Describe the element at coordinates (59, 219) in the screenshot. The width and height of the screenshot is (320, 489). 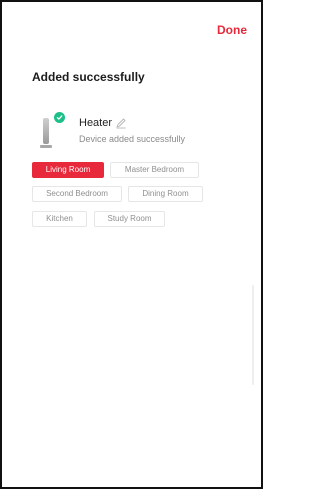
I see `room-chip-kitchen: Kitchen` at that location.